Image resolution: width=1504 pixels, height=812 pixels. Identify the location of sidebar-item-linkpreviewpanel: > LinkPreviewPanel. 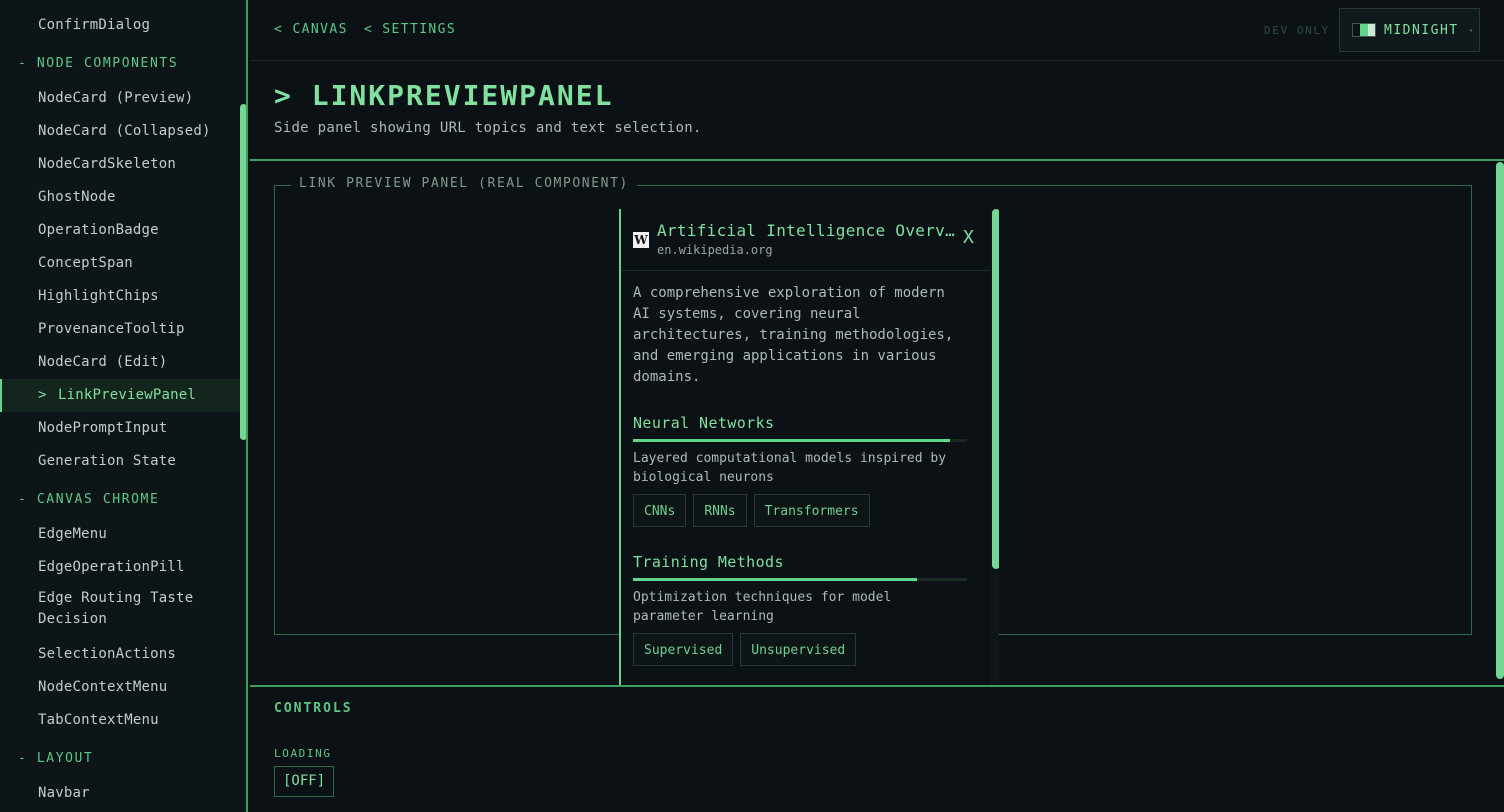
(120, 395).